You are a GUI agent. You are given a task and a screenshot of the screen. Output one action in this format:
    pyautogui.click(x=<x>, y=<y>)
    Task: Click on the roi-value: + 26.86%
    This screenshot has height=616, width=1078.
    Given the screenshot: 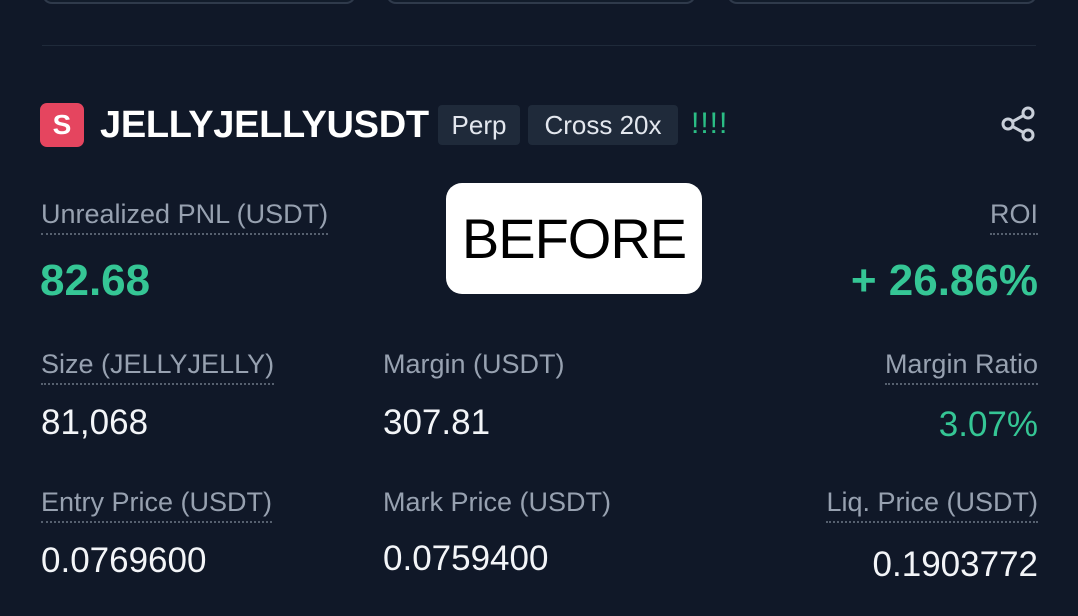 What is the action you would take?
    pyautogui.click(x=944, y=280)
    